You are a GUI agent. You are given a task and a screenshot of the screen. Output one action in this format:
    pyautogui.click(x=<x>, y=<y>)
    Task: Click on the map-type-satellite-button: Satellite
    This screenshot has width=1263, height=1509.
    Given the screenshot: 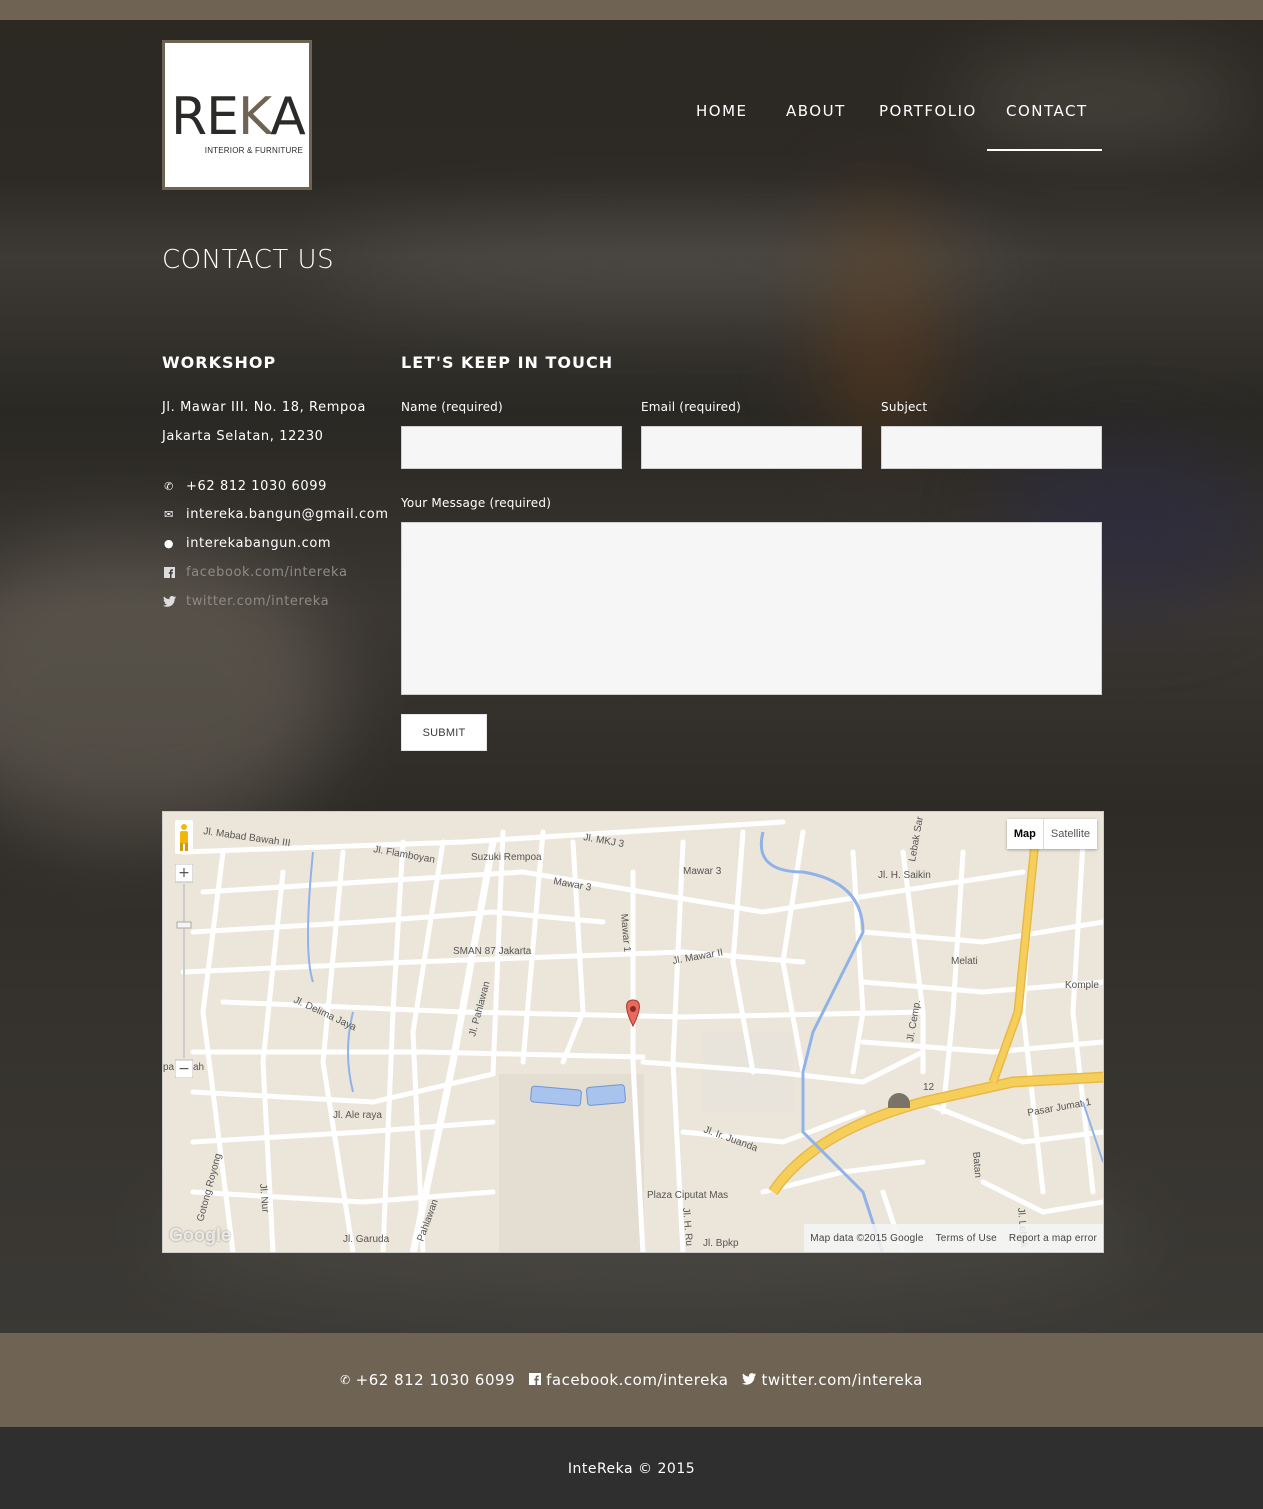 What is the action you would take?
    pyautogui.click(x=1070, y=834)
    